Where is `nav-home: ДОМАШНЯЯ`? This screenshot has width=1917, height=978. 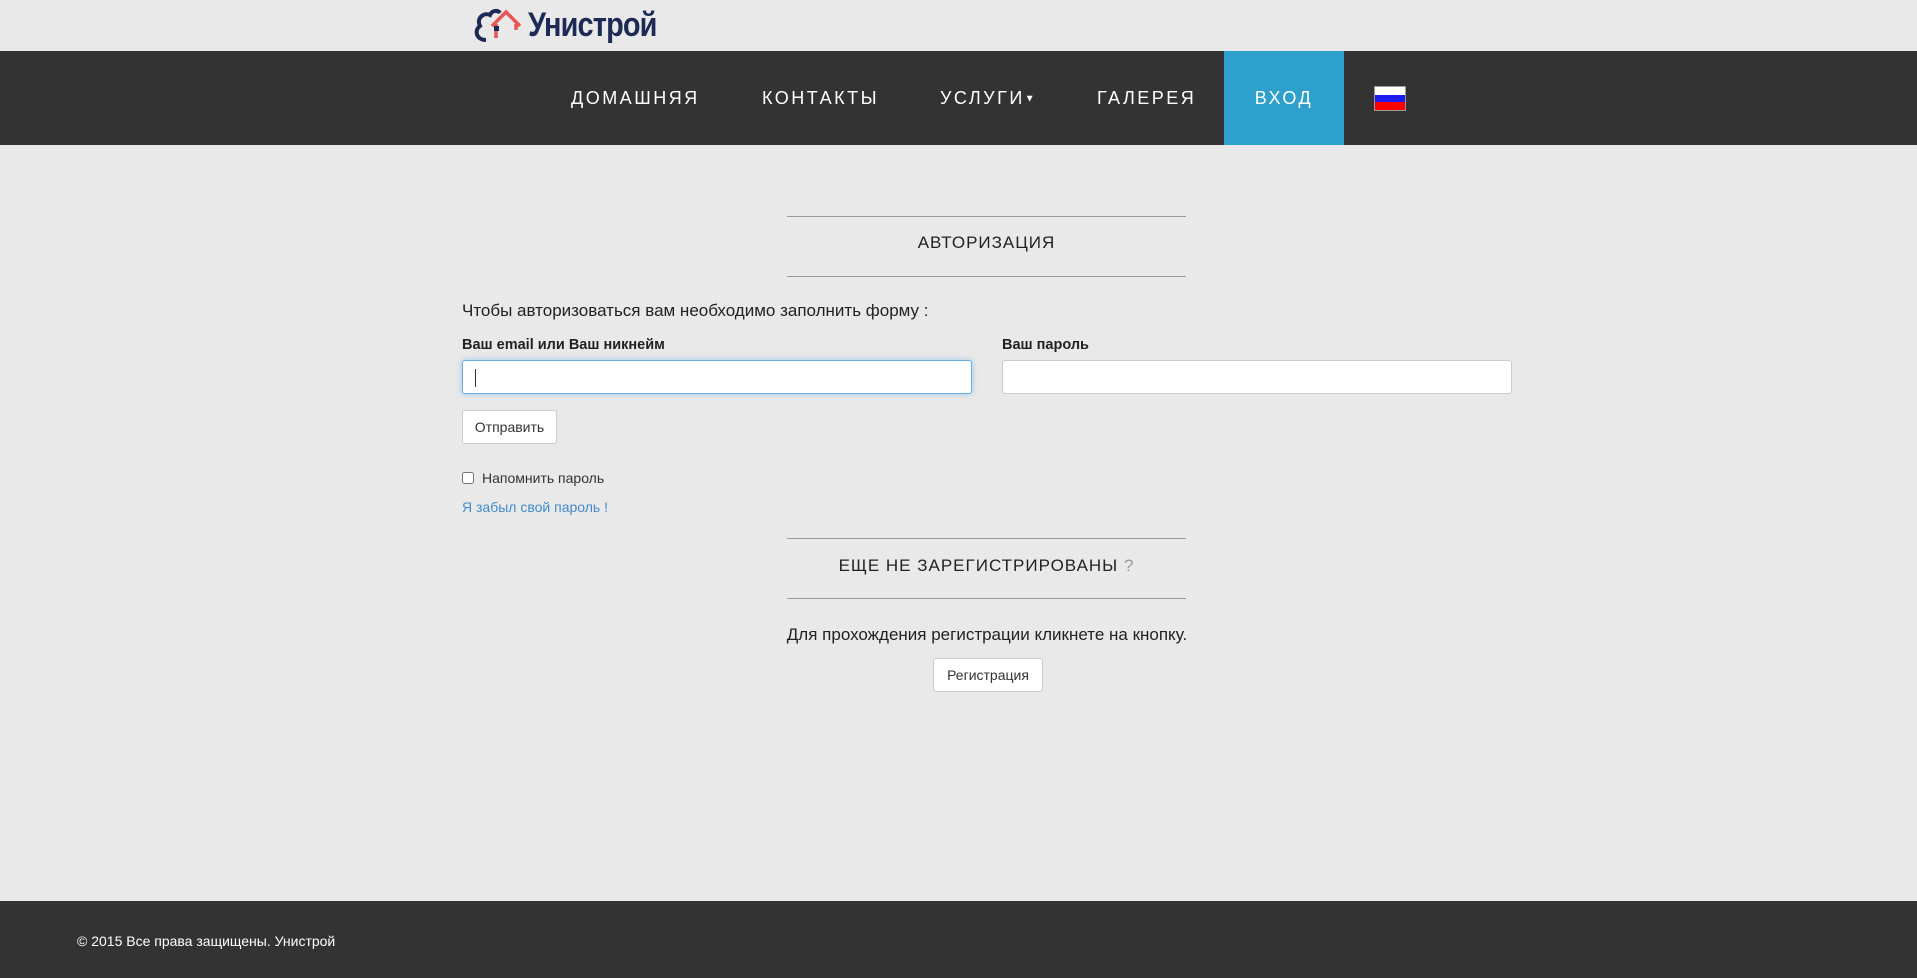 nav-home: ДОМАШНЯЯ is located at coordinates (635, 98).